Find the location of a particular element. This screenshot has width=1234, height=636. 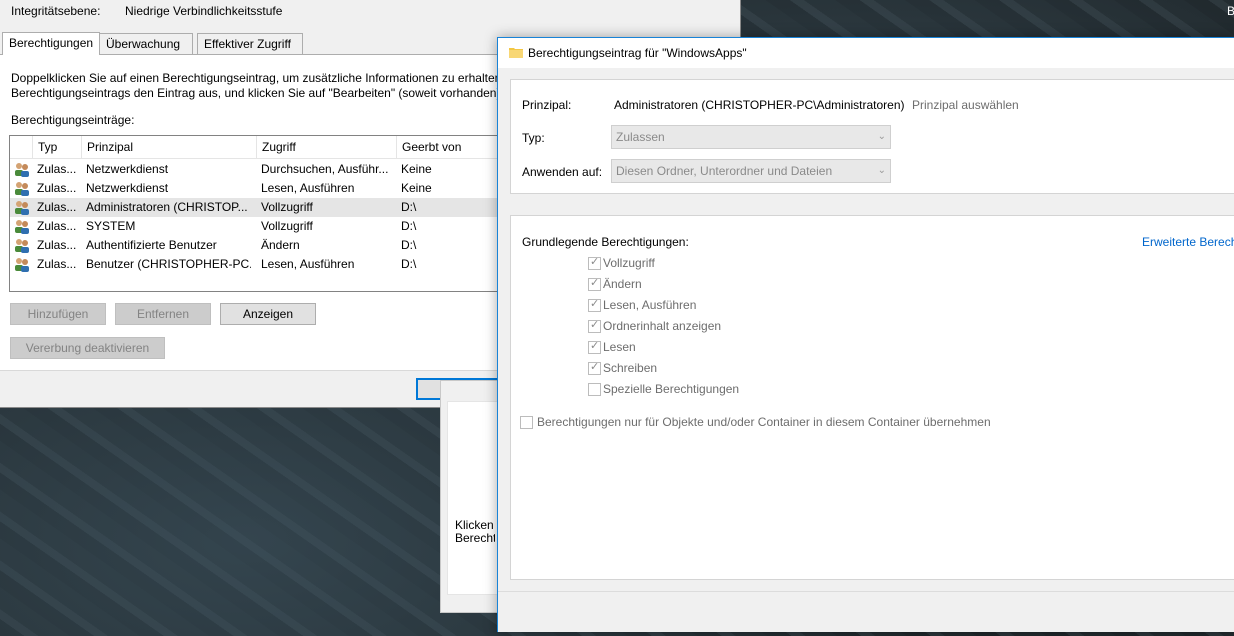

dialog-title: Berechtigungseintrag für "WindowsApps" is located at coordinates (637, 53).